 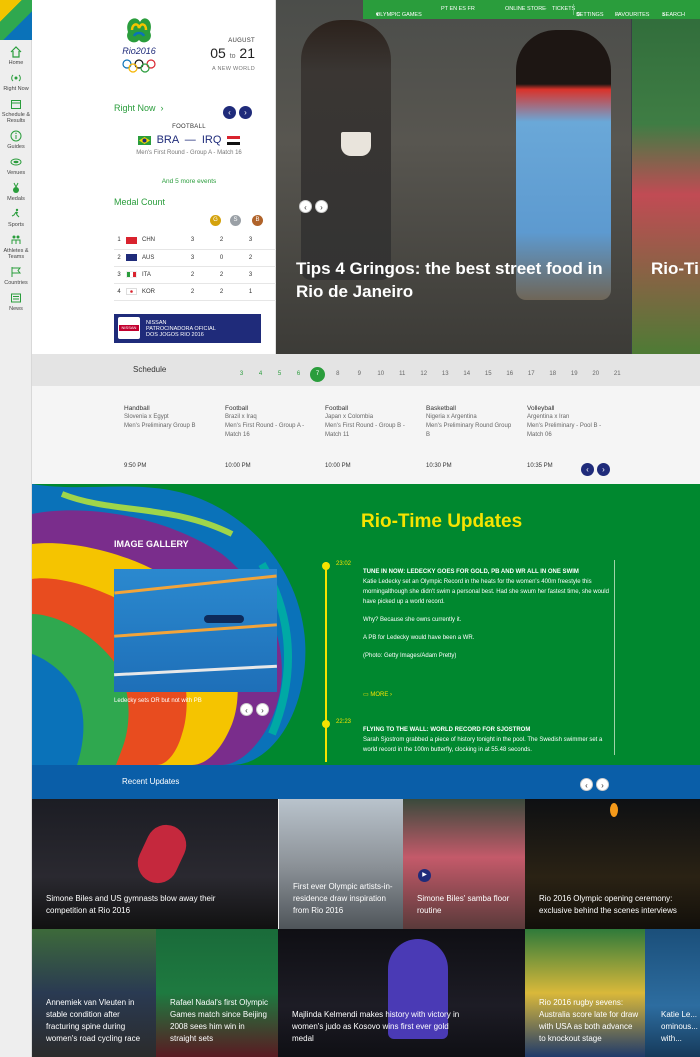 What do you see at coordinates (16, 111) in the screenshot?
I see `sidebar-item-schedule: Schedule & Results` at bounding box center [16, 111].